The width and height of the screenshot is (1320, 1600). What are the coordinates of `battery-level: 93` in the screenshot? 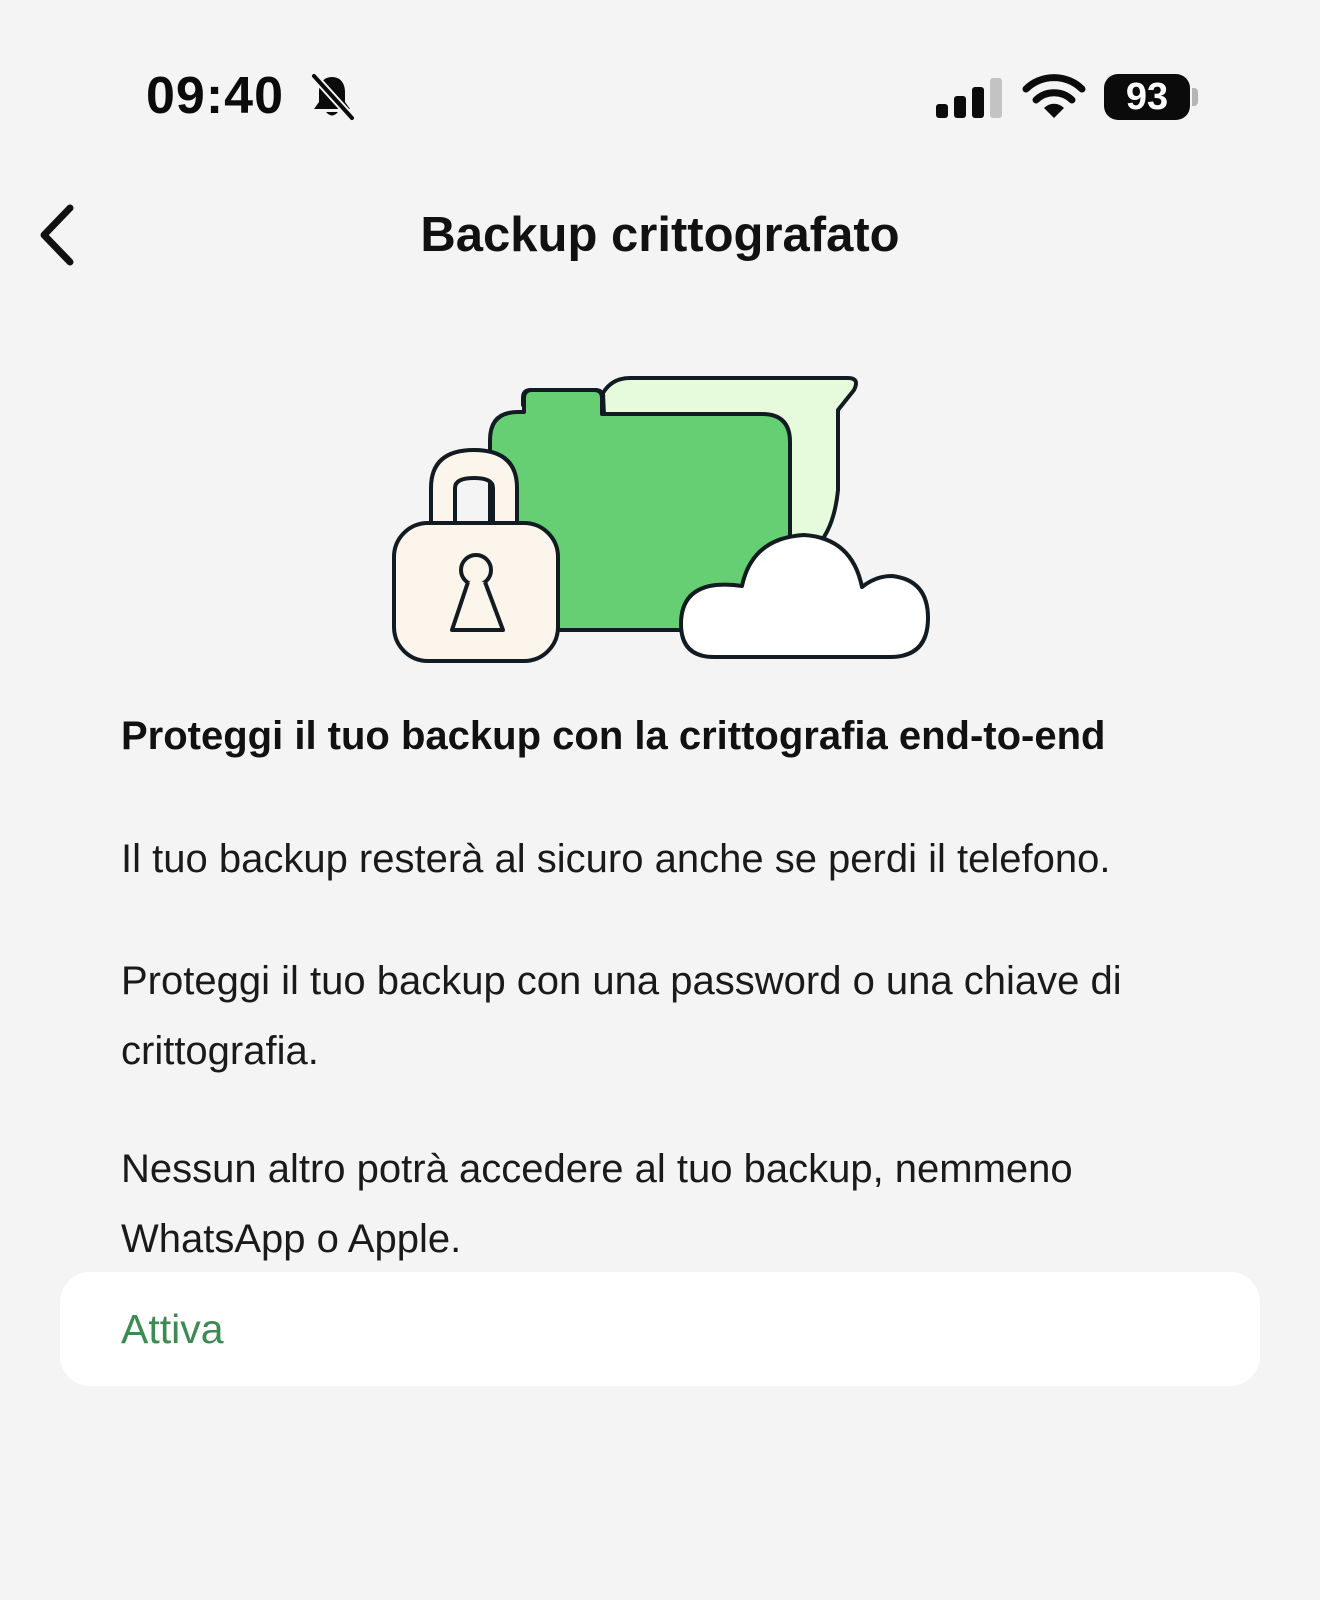 It's located at (1147, 97).